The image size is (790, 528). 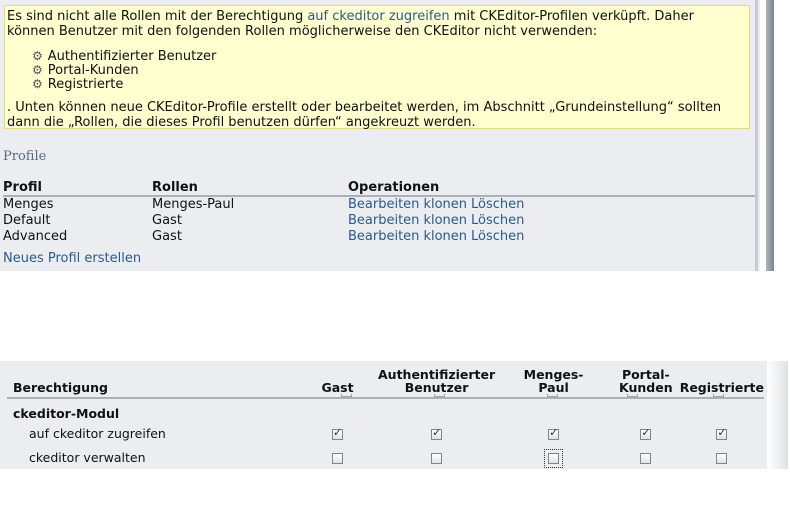 I want to click on permission-link: auf ckeditor zugreifen, so click(x=378, y=16).